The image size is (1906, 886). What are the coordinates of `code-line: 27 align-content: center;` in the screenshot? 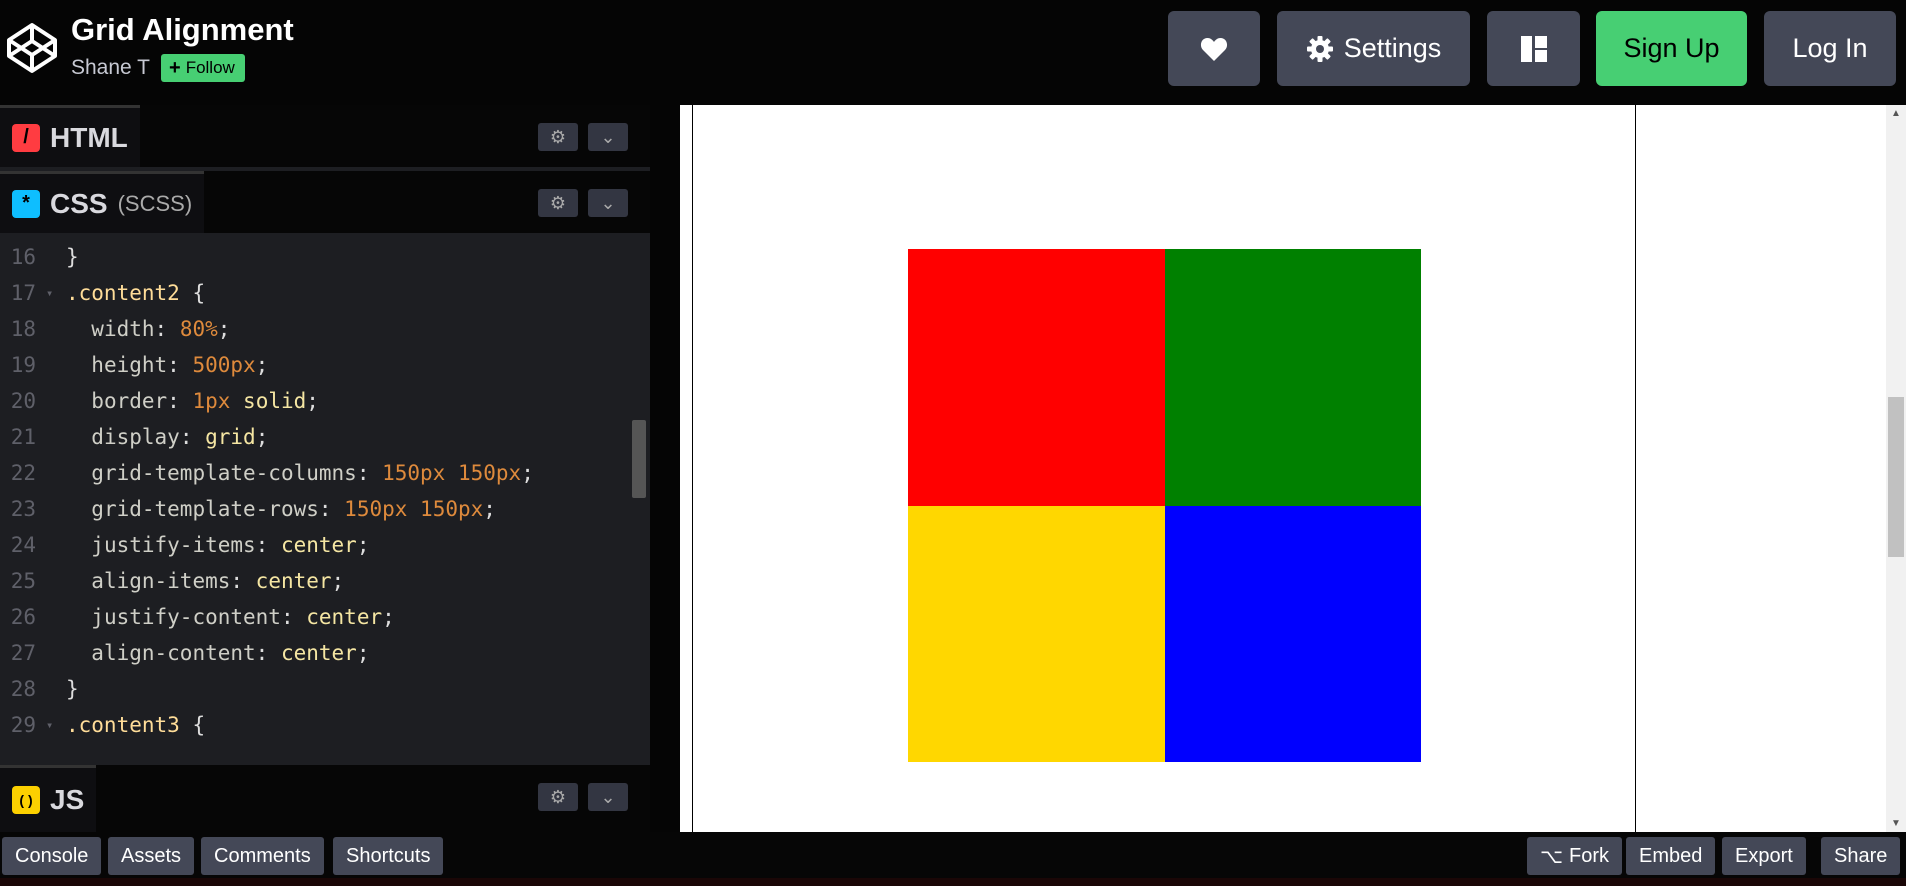 It's located at (315, 653).